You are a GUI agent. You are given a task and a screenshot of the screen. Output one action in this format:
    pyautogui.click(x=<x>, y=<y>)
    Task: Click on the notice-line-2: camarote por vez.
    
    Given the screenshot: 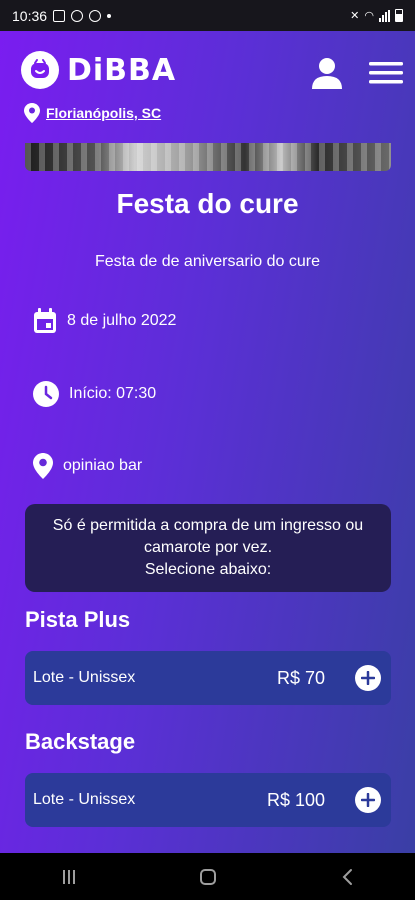 What is the action you would take?
    pyautogui.click(x=208, y=547)
    